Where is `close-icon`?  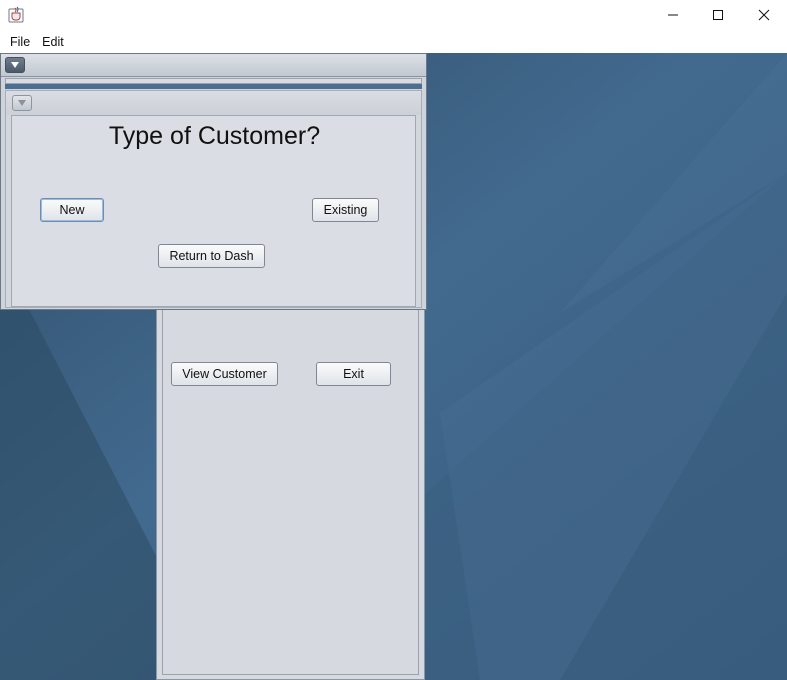 close-icon is located at coordinates (764, 15).